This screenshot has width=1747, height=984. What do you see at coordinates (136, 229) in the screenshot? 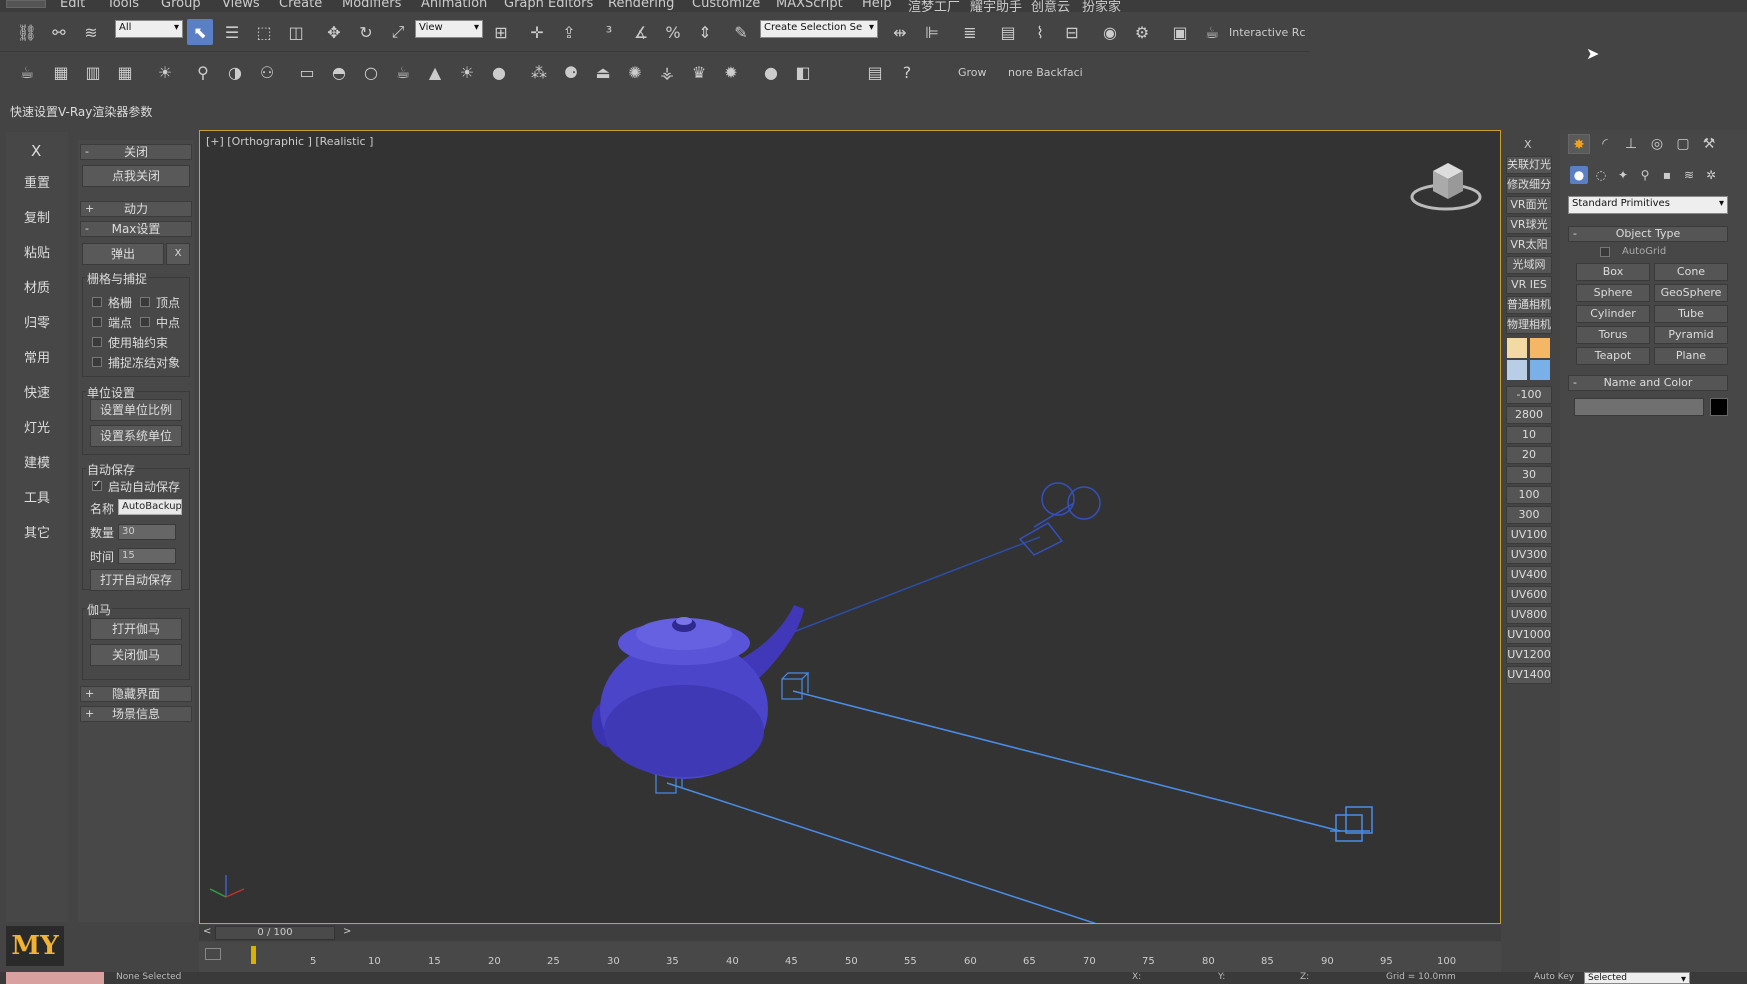
I see `rollout-max-settings: - Max设置` at bounding box center [136, 229].